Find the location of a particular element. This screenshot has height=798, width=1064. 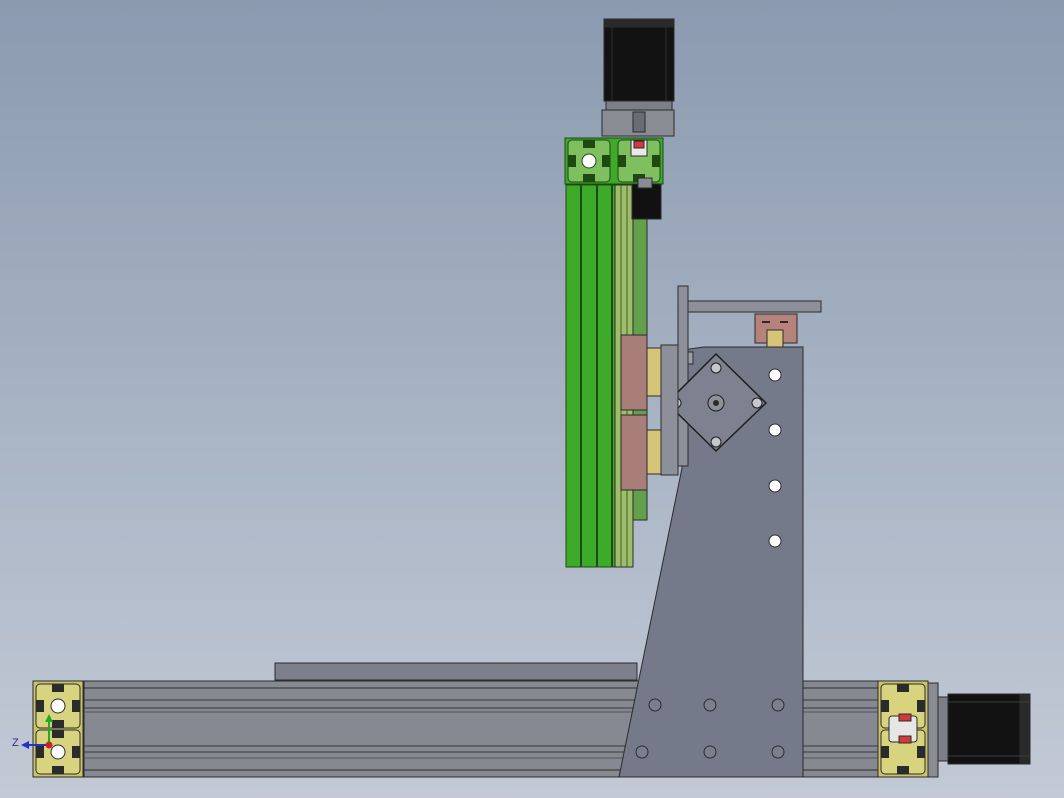

left-profile-endcap is located at coordinates (58, 729).